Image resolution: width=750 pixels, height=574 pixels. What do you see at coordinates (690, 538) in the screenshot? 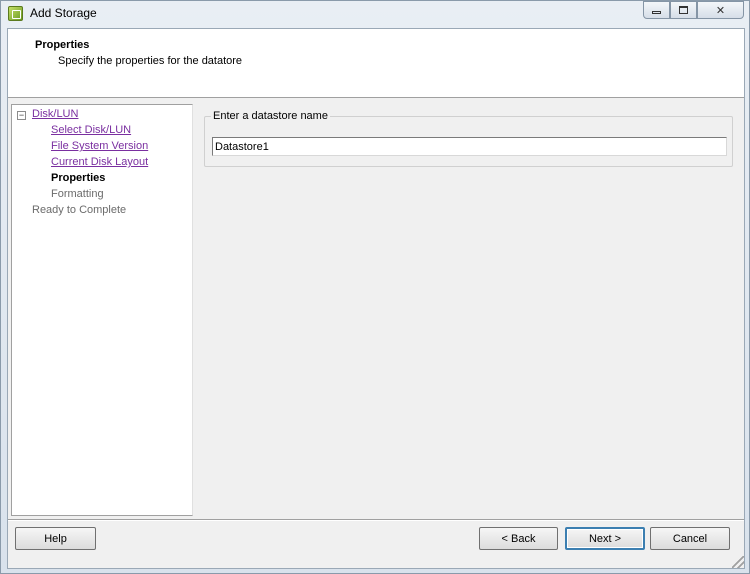
I see `cancel-button: Cancel` at bounding box center [690, 538].